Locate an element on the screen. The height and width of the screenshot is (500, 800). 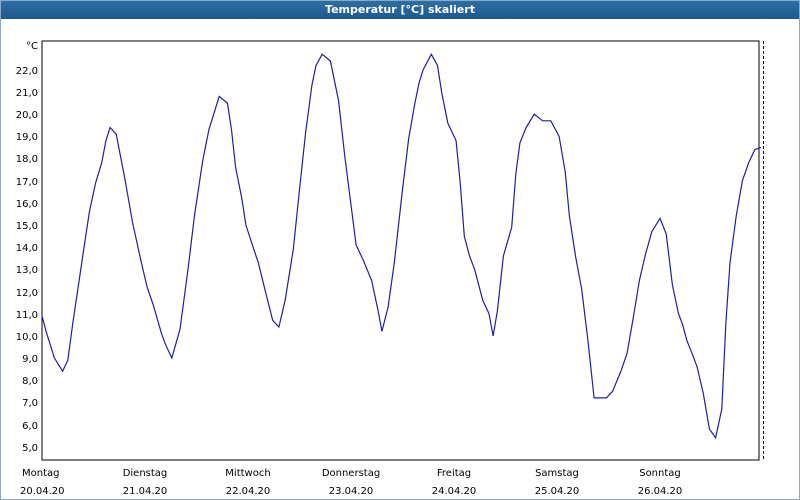
x-day-label: Freitag is located at coordinates (454, 473).